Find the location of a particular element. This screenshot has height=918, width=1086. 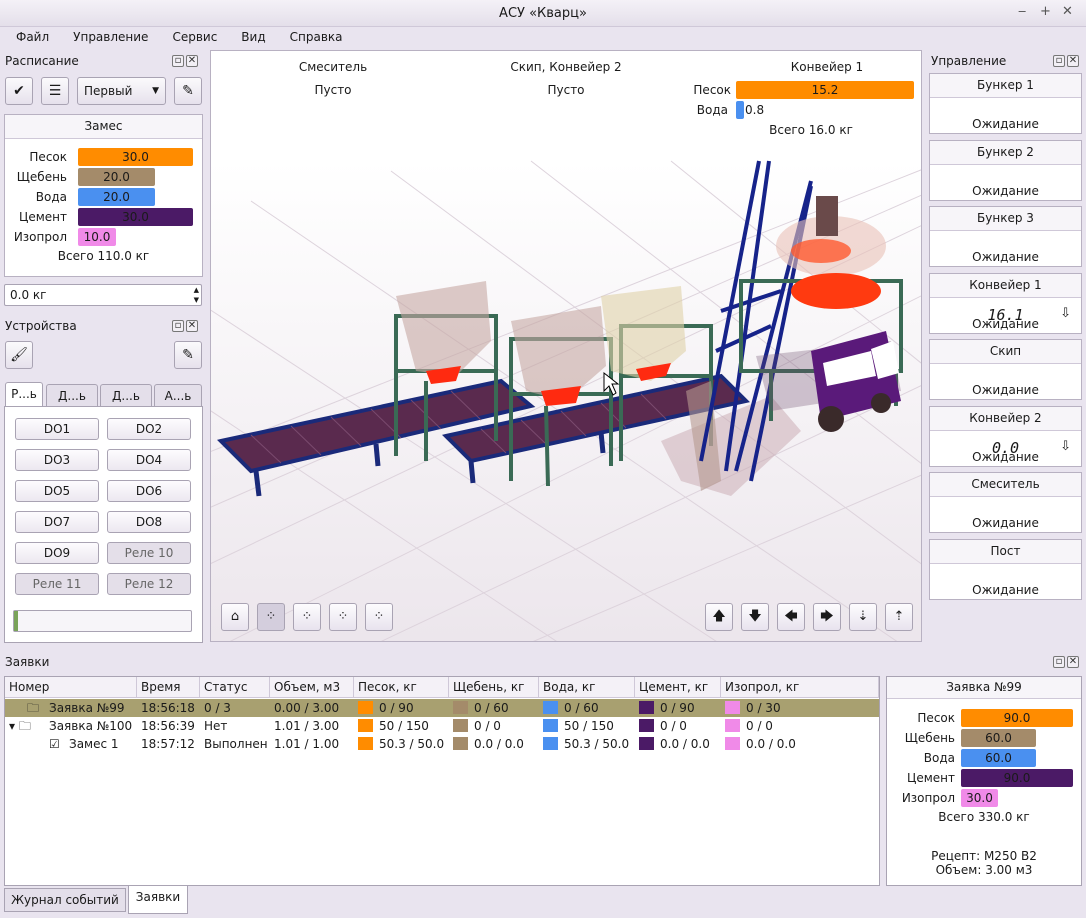

menu-view: Вид is located at coordinates (253, 37).